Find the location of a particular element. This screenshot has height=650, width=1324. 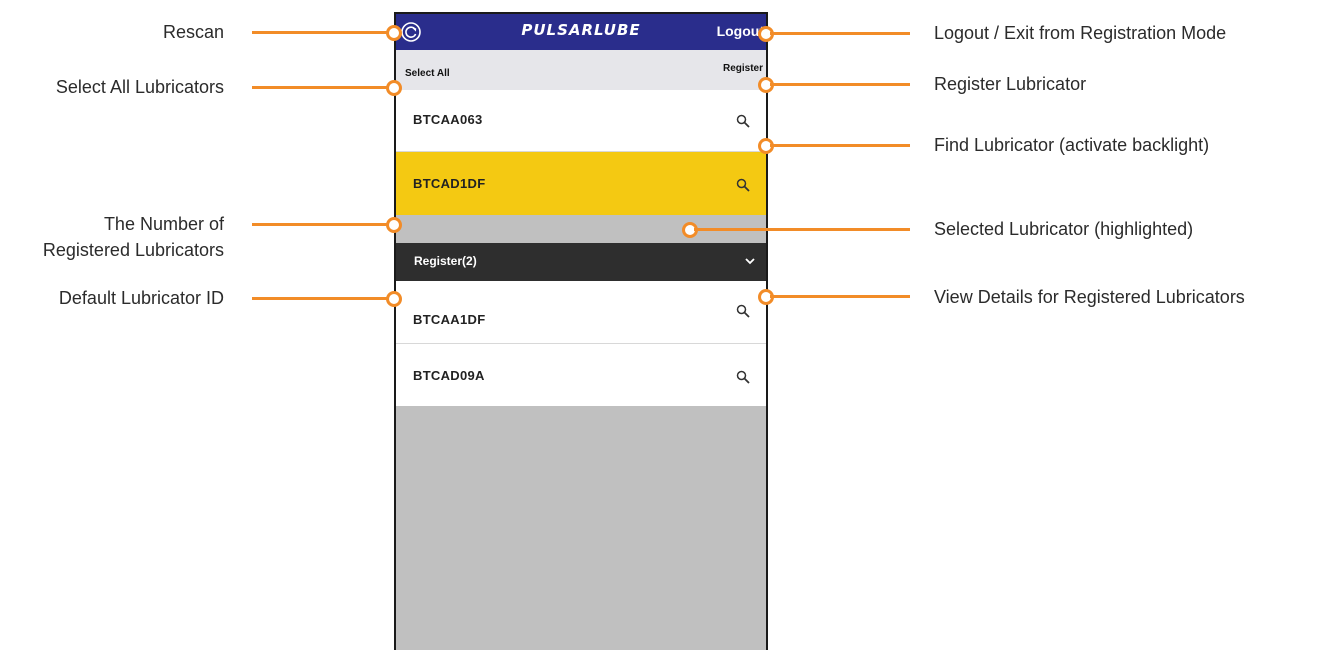

annotation-registered-count: The Number of Registered Lubricators is located at coordinates (133, 237).